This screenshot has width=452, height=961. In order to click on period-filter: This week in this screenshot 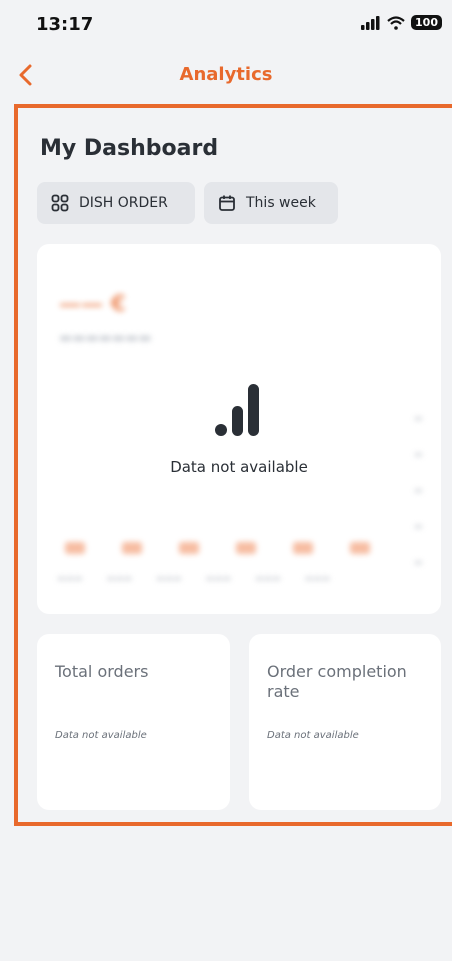, I will do `click(271, 203)`.